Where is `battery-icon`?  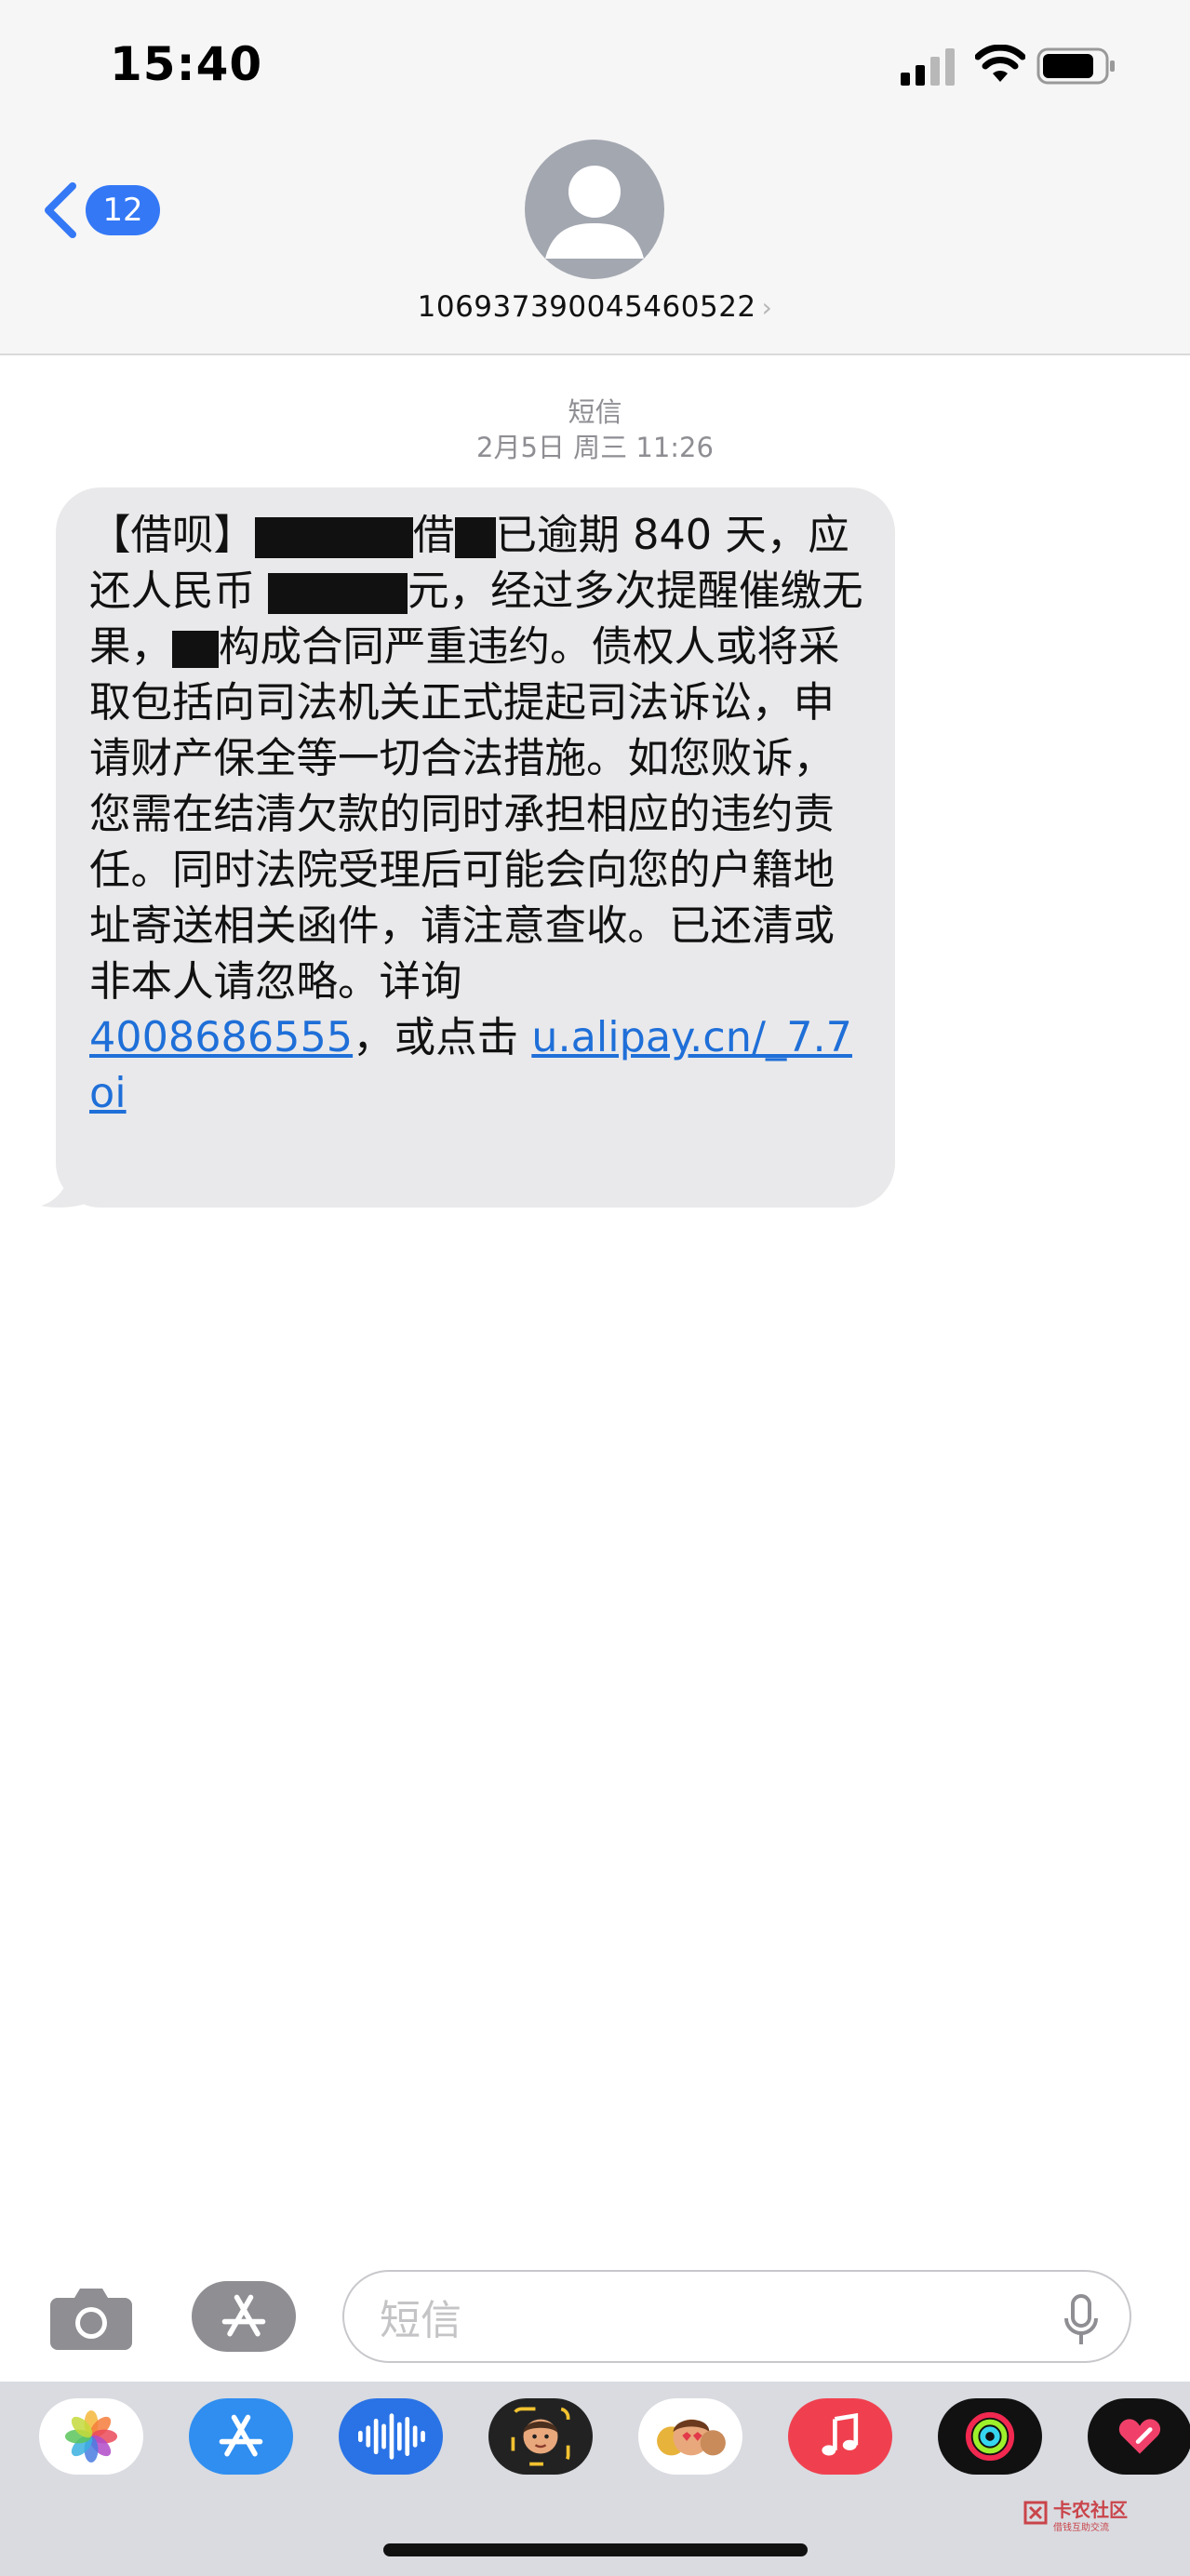
battery-icon is located at coordinates (1075, 66).